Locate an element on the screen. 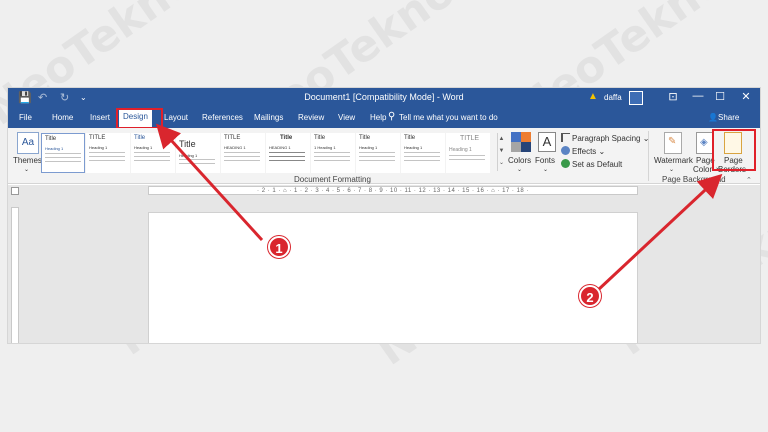  step-1-badge: 1 is located at coordinates (279, 247).